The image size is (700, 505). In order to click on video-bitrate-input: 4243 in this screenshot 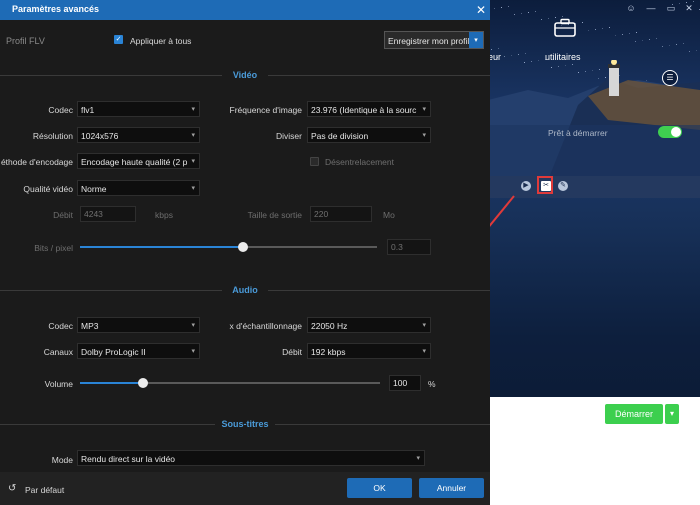, I will do `click(108, 214)`.